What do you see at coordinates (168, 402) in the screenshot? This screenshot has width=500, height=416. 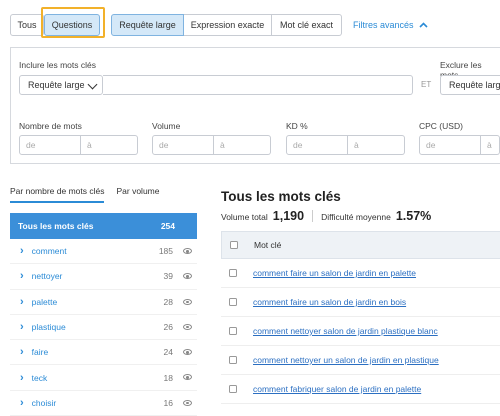 I see `sidebar-item-count: 16` at bounding box center [168, 402].